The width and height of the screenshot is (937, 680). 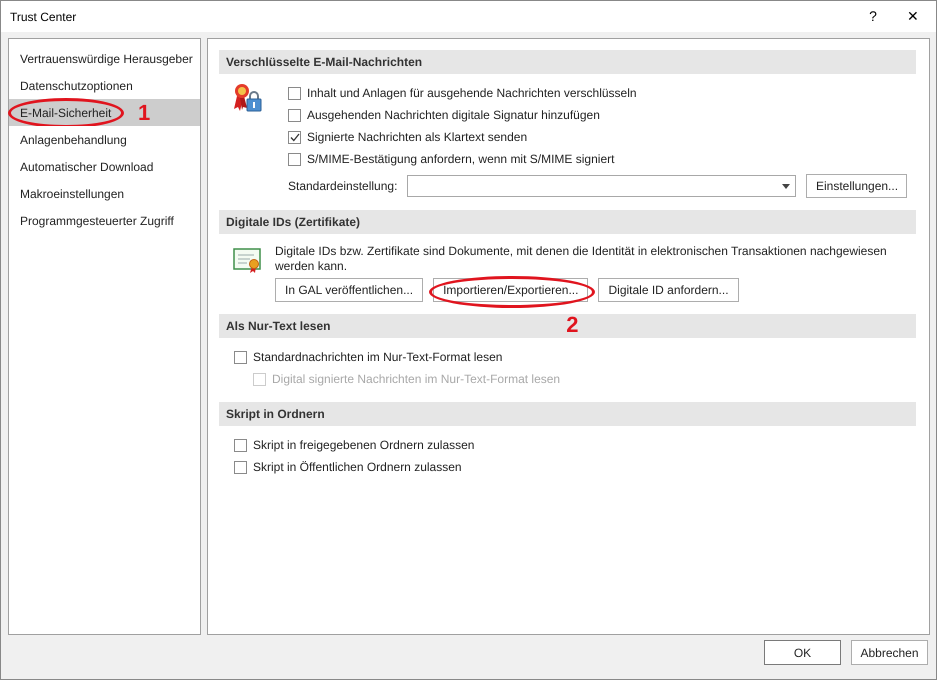 I want to click on callout-number: 1, so click(x=144, y=113).